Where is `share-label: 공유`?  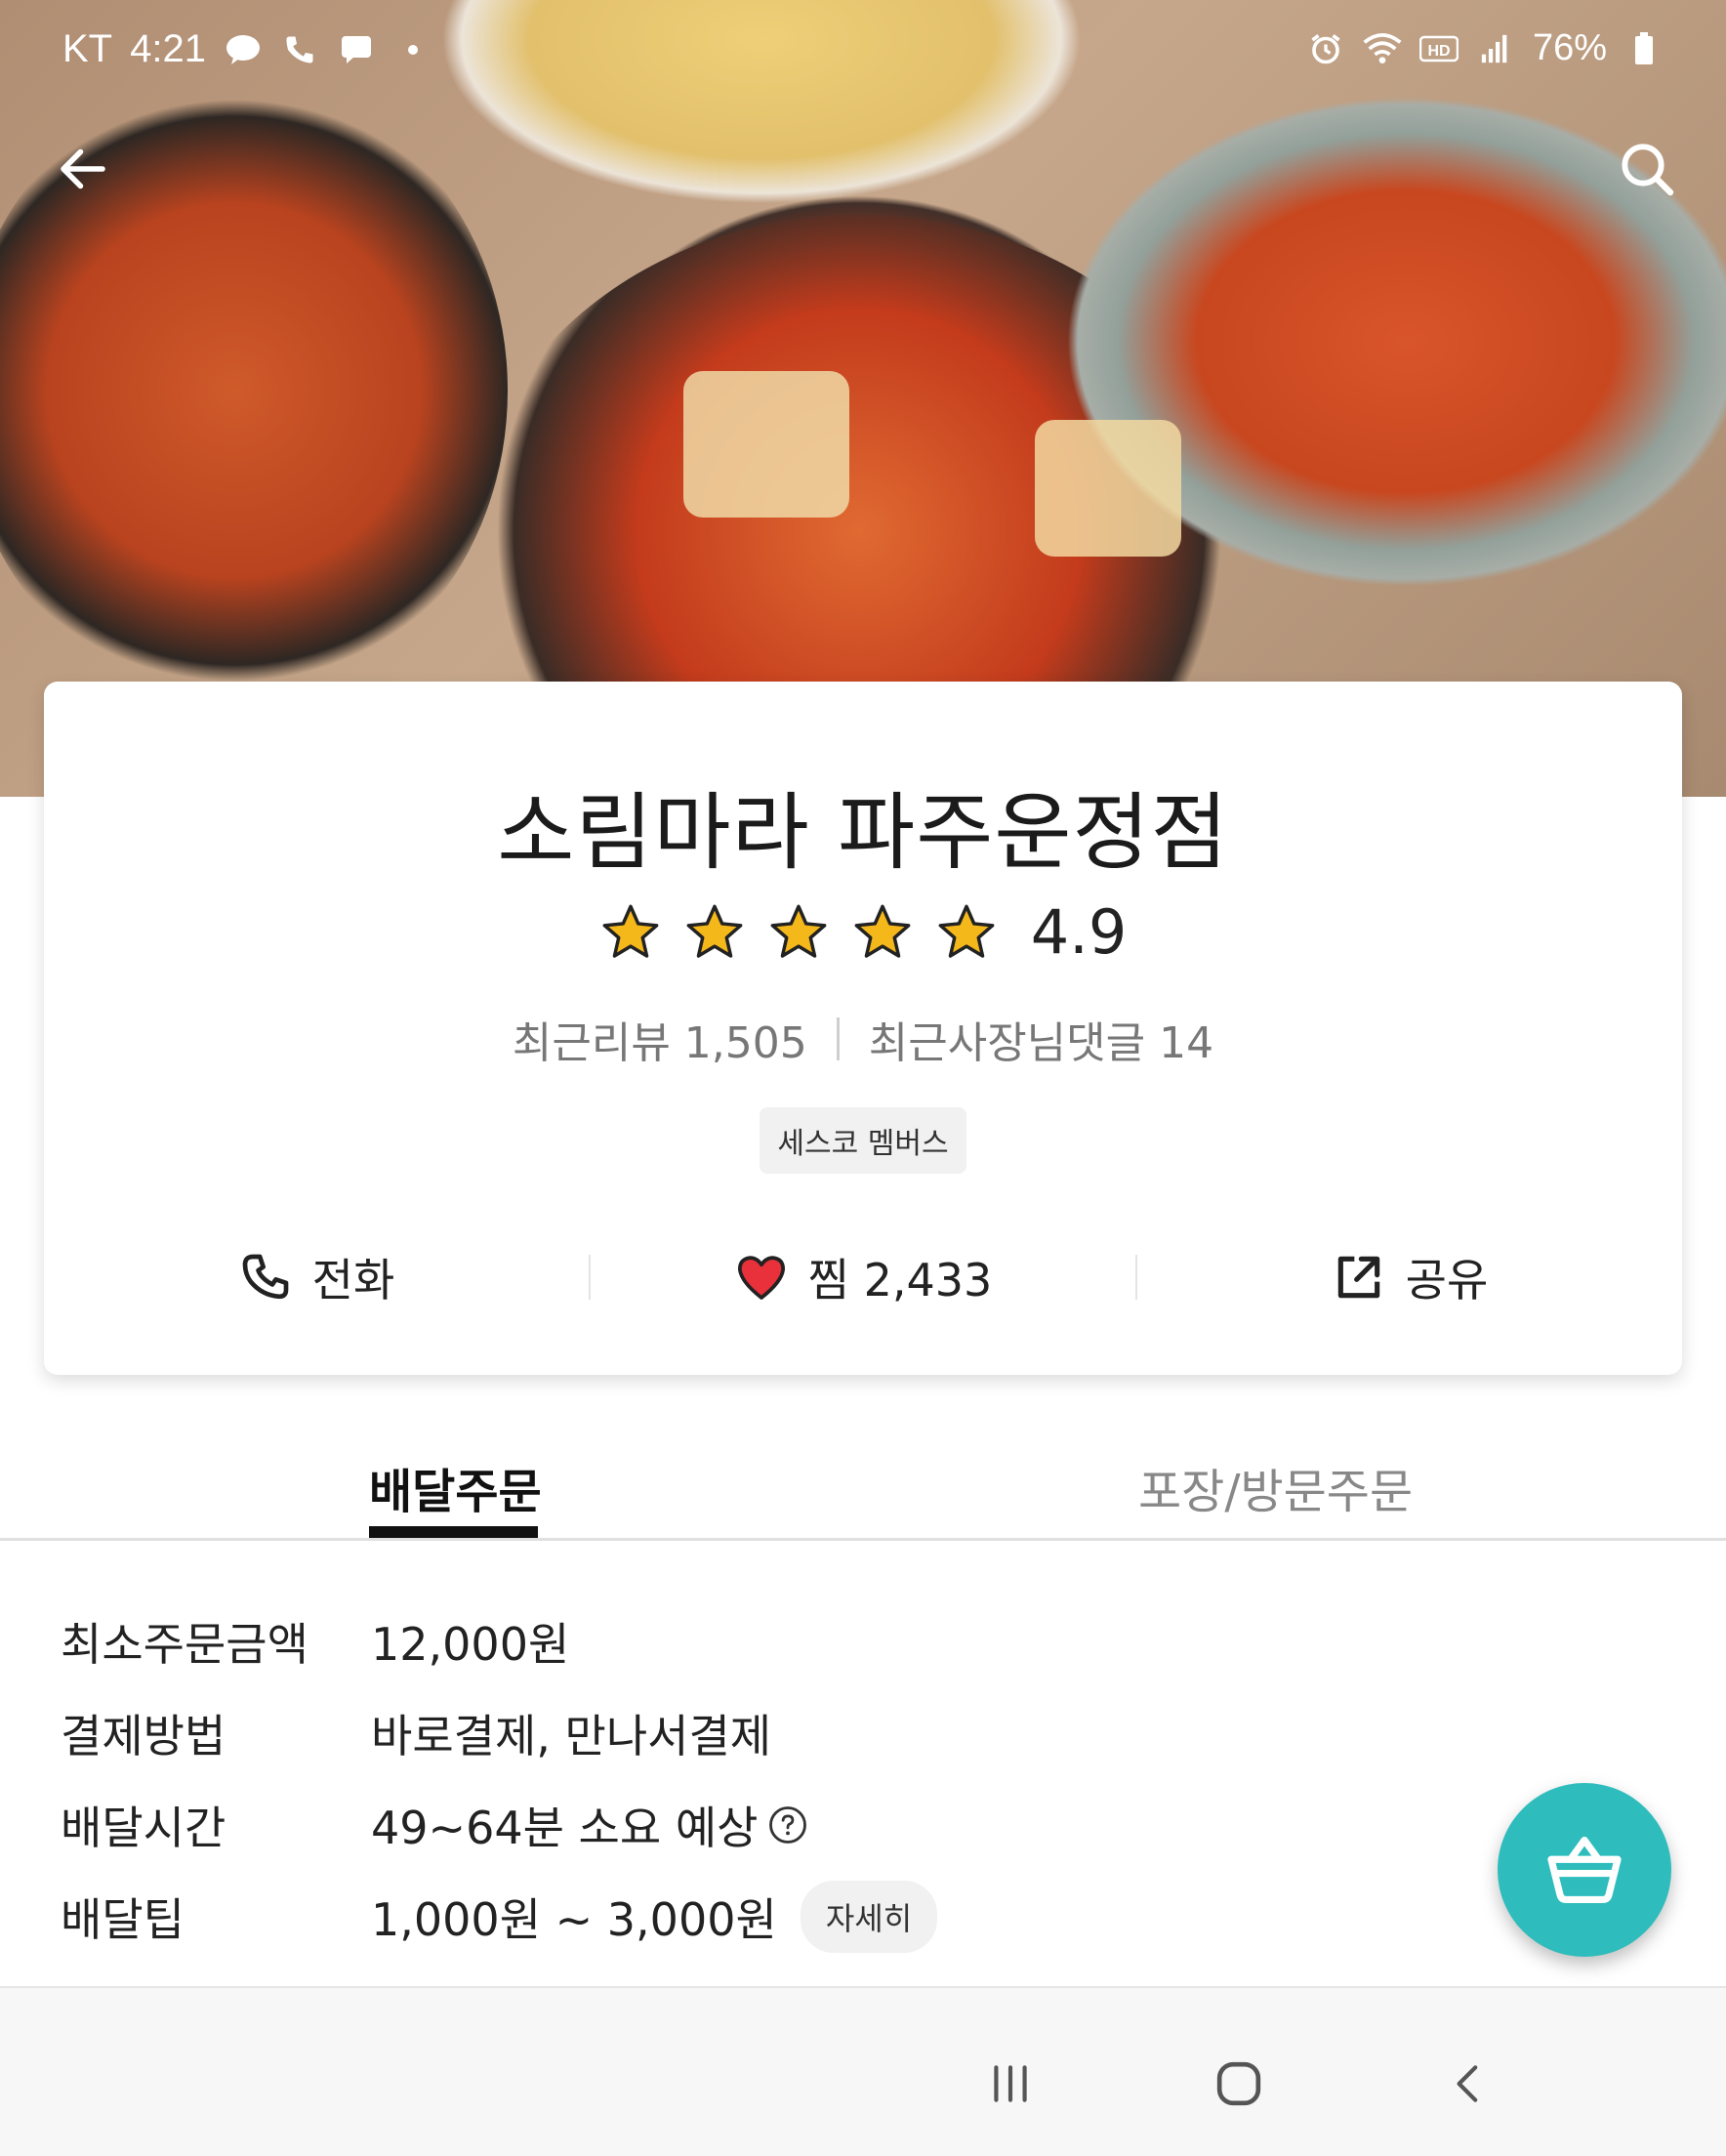 share-label: 공유 is located at coordinates (1447, 1280).